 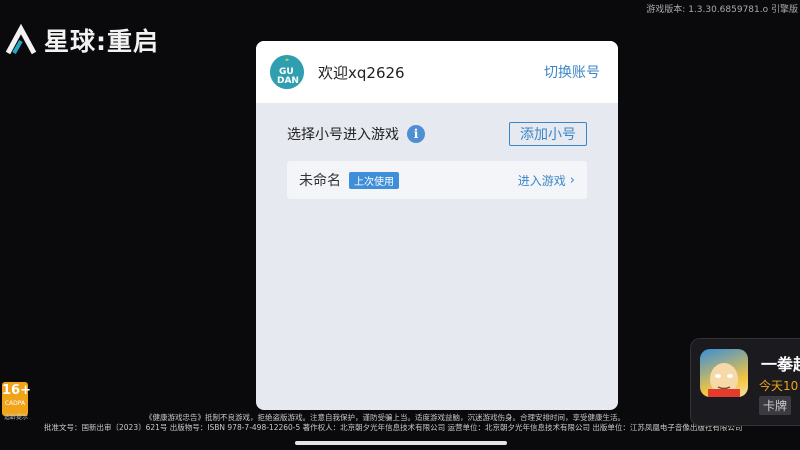 What do you see at coordinates (416, 134) in the screenshot?
I see `info-icon: i` at bounding box center [416, 134].